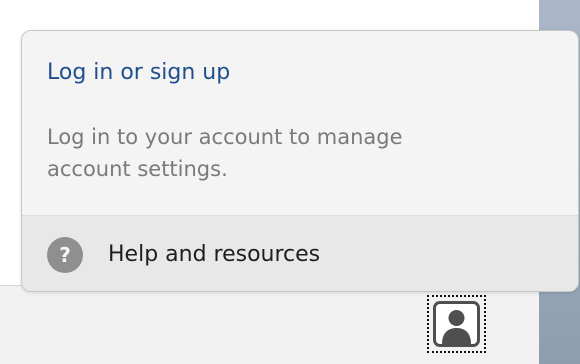 This screenshot has width=580, height=364. I want to click on login-signup-link: Log in or sign up, so click(138, 73).